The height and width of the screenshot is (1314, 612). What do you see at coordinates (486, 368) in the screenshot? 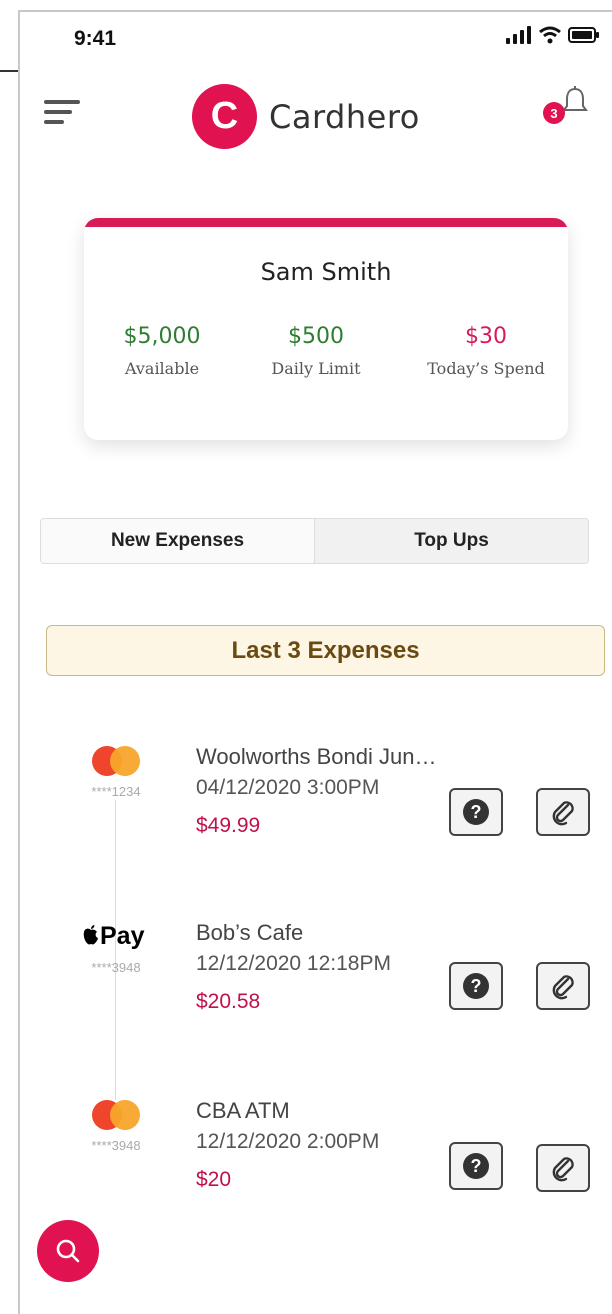
I see `stat-label: Today’s Spend` at bounding box center [486, 368].